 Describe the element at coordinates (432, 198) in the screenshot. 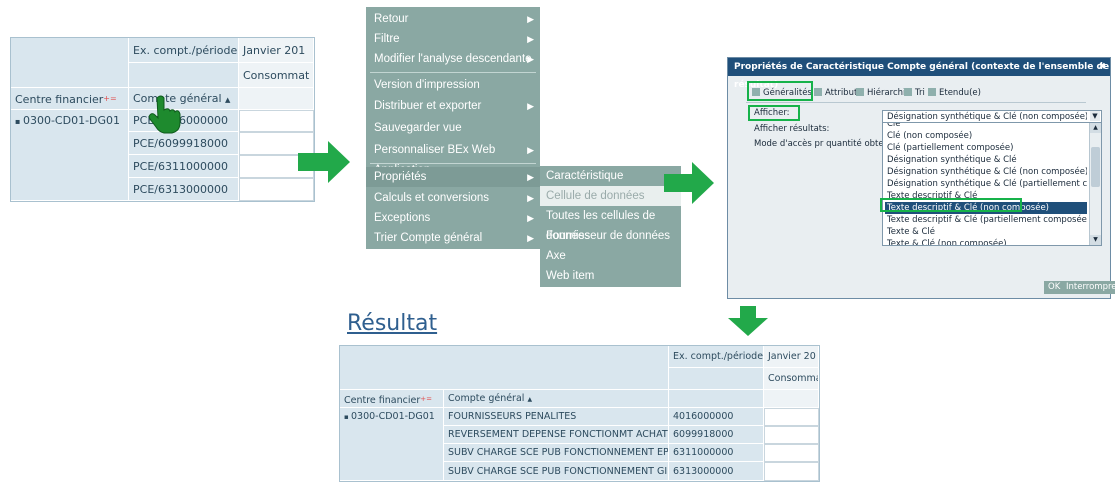

I see `menu-item-label: Calculs et conversions` at that location.